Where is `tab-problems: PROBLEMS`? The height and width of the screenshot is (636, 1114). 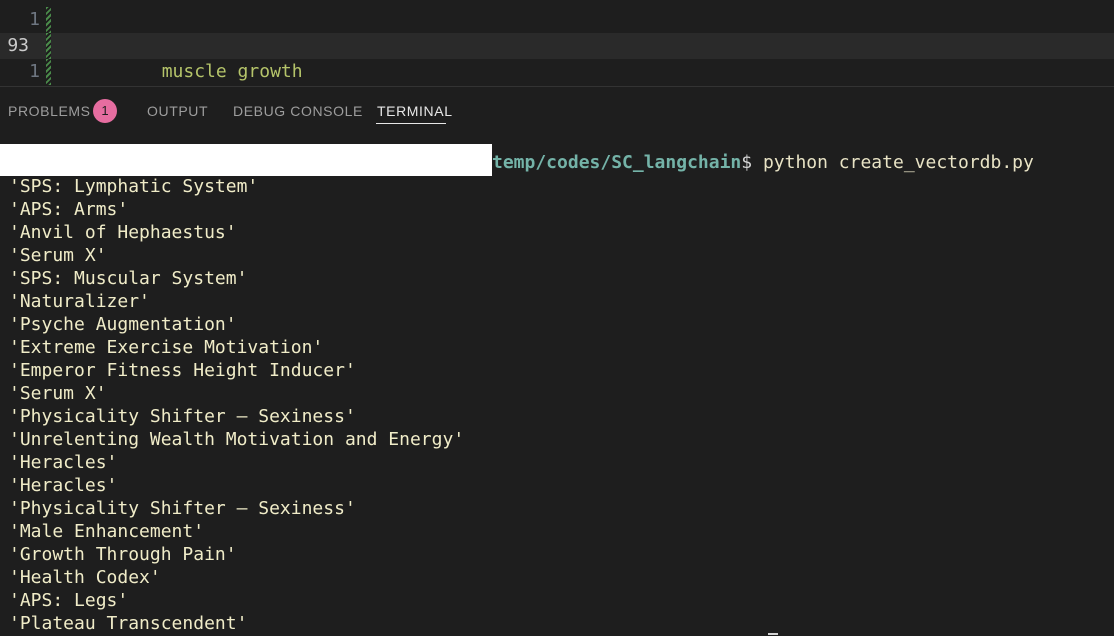
tab-problems: PROBLEMS is located at coordinates (49, 111).